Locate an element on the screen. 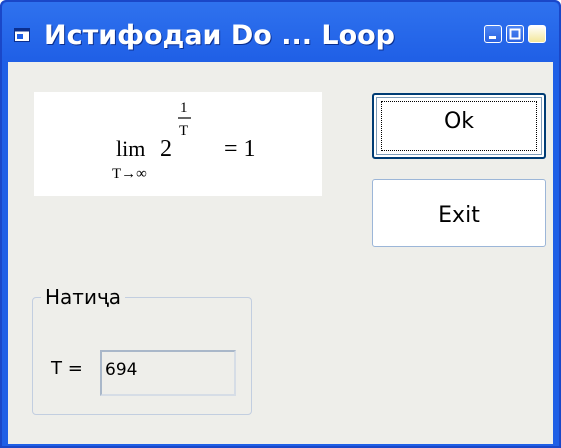 The width and height of the screenshot is (561, 448). result-groupbox: Натиҷа T = 694 is located at coordinates (142, 349).